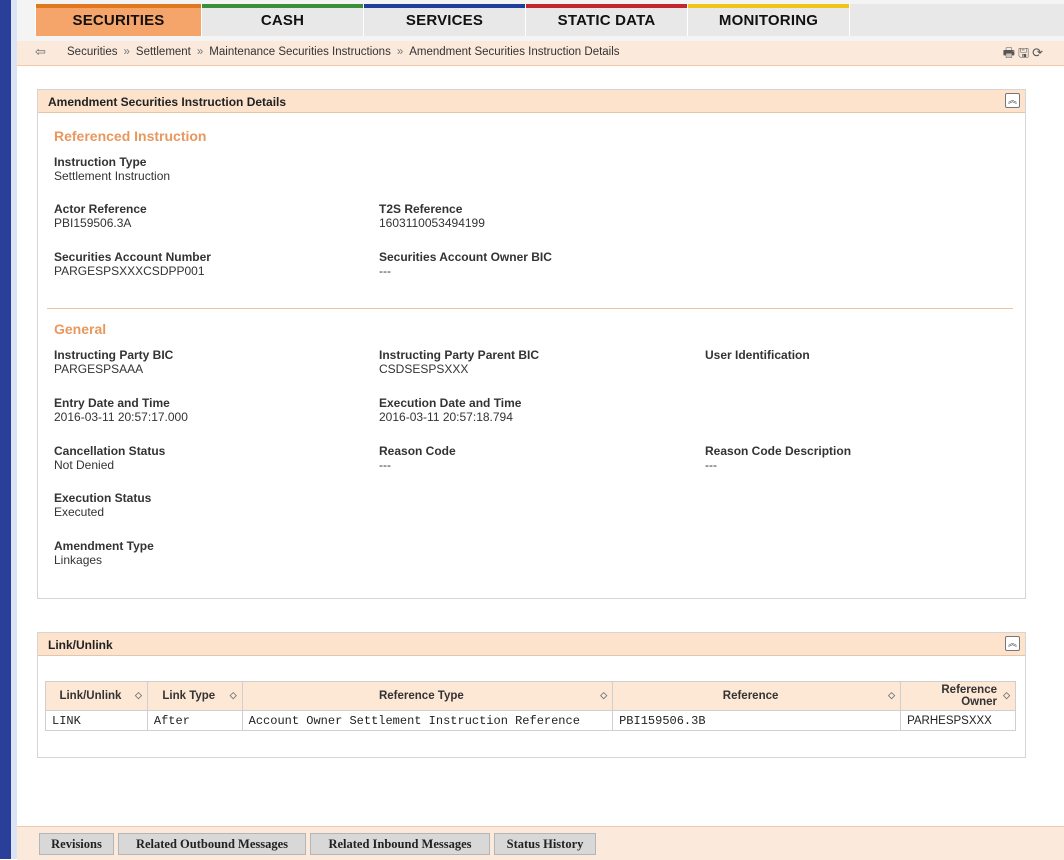 The width and height of the screenshot is (1064, 860). What do you see at coordinates (757, 720) in the screenshot?
I see `cell-reference: PBI159506.3B` at bounding box center [757, 720].